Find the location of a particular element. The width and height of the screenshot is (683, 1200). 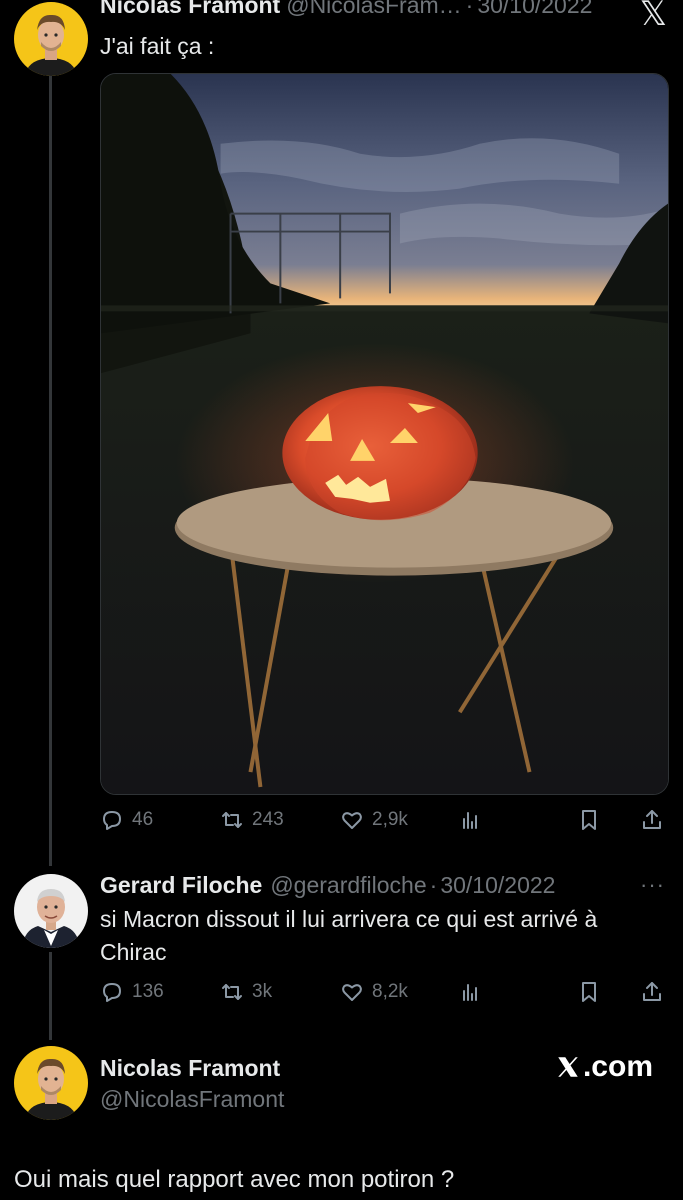

x-logo-icon: 𝕏 is located at coordinates (653, 17).